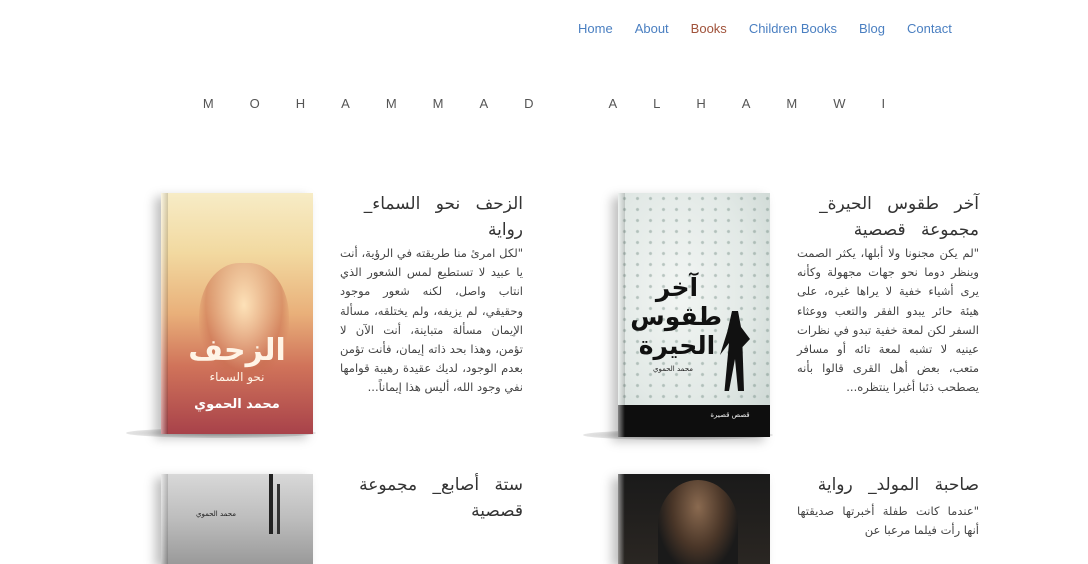  I want to click on nav-about: About, so click(652, 28).